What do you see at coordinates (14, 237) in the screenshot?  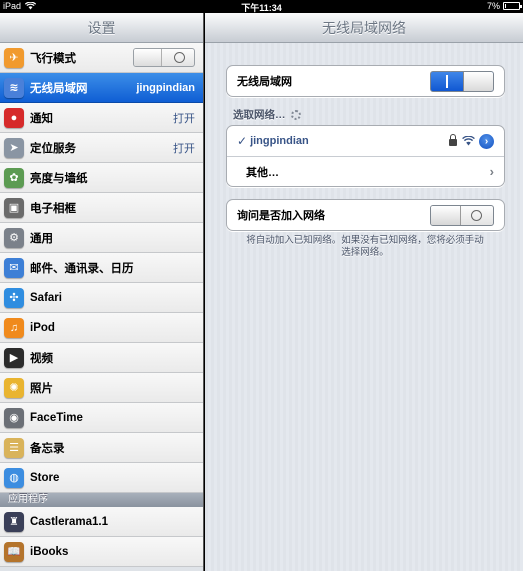 I see `gear-icon: ⚙` at bounding box center [14, 237].